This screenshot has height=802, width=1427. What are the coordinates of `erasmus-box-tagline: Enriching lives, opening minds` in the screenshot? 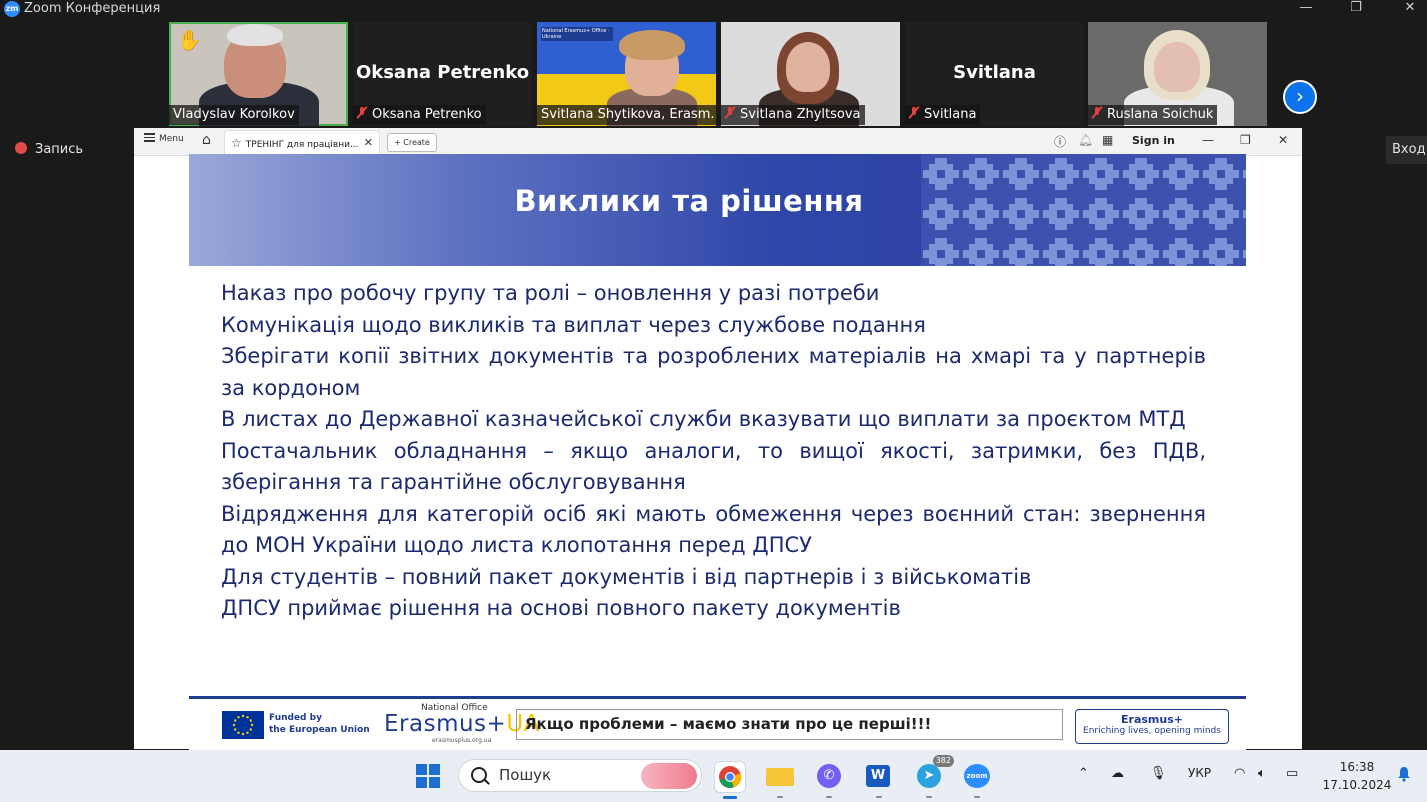 It's located at (1152, 731).